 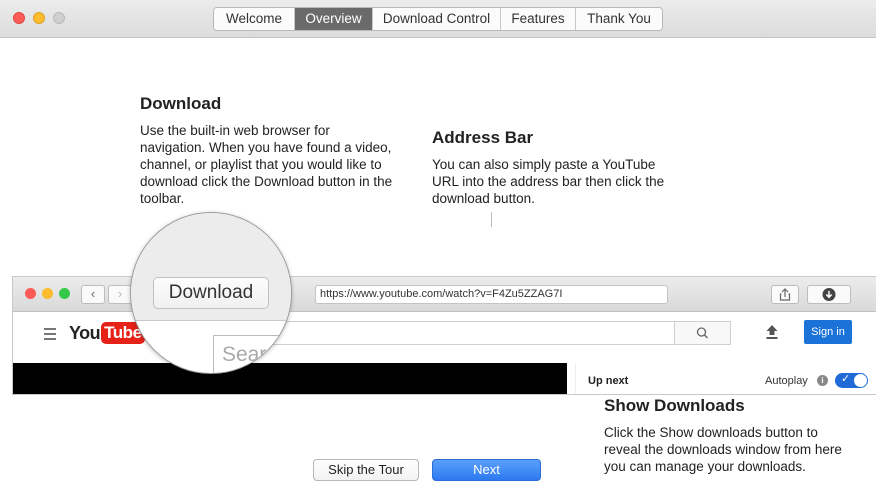 What do you see at coordinates (47, 293) in the screenshot?
I see `browser-minimize-dot` at bounding box center [47, 293].